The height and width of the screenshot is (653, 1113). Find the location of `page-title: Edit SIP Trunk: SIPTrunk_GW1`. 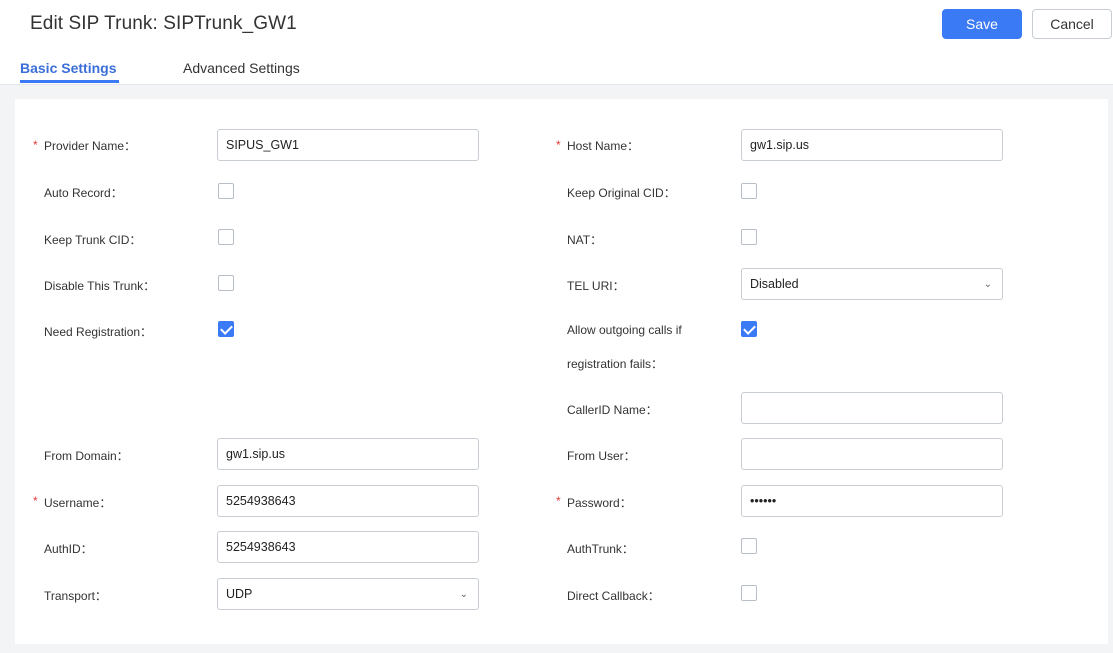

page-title: Edit SIP Trunk: SIPTrunk_GW1 is located at coordinates (163, 23).